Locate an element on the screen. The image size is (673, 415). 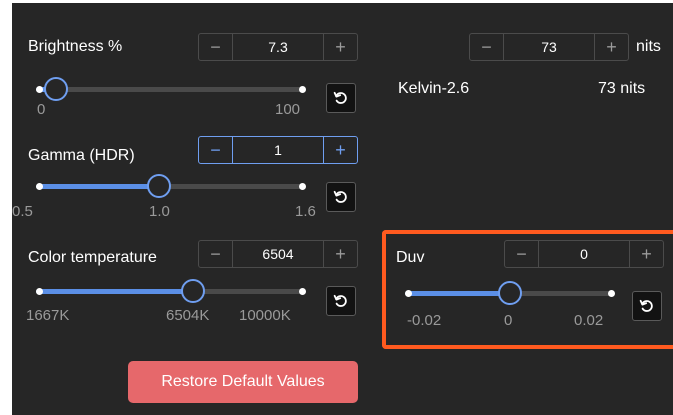
gamma-increment-button: + is located at coordinates (340, 150).